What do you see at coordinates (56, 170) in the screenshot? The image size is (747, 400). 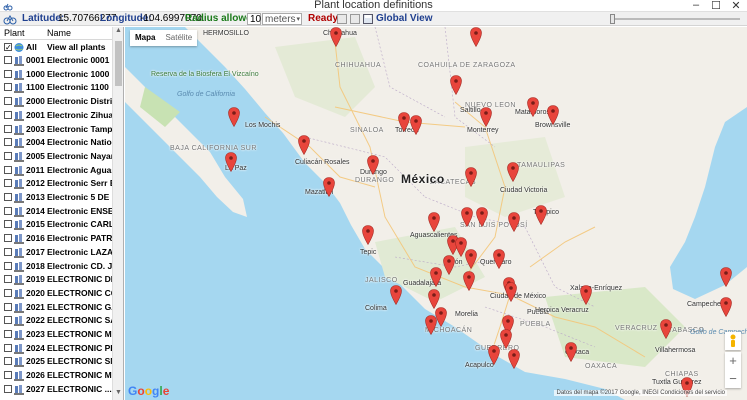 I see `plant-row: 2011Electronic Aguascaliente` at bounding box center [56, 170].